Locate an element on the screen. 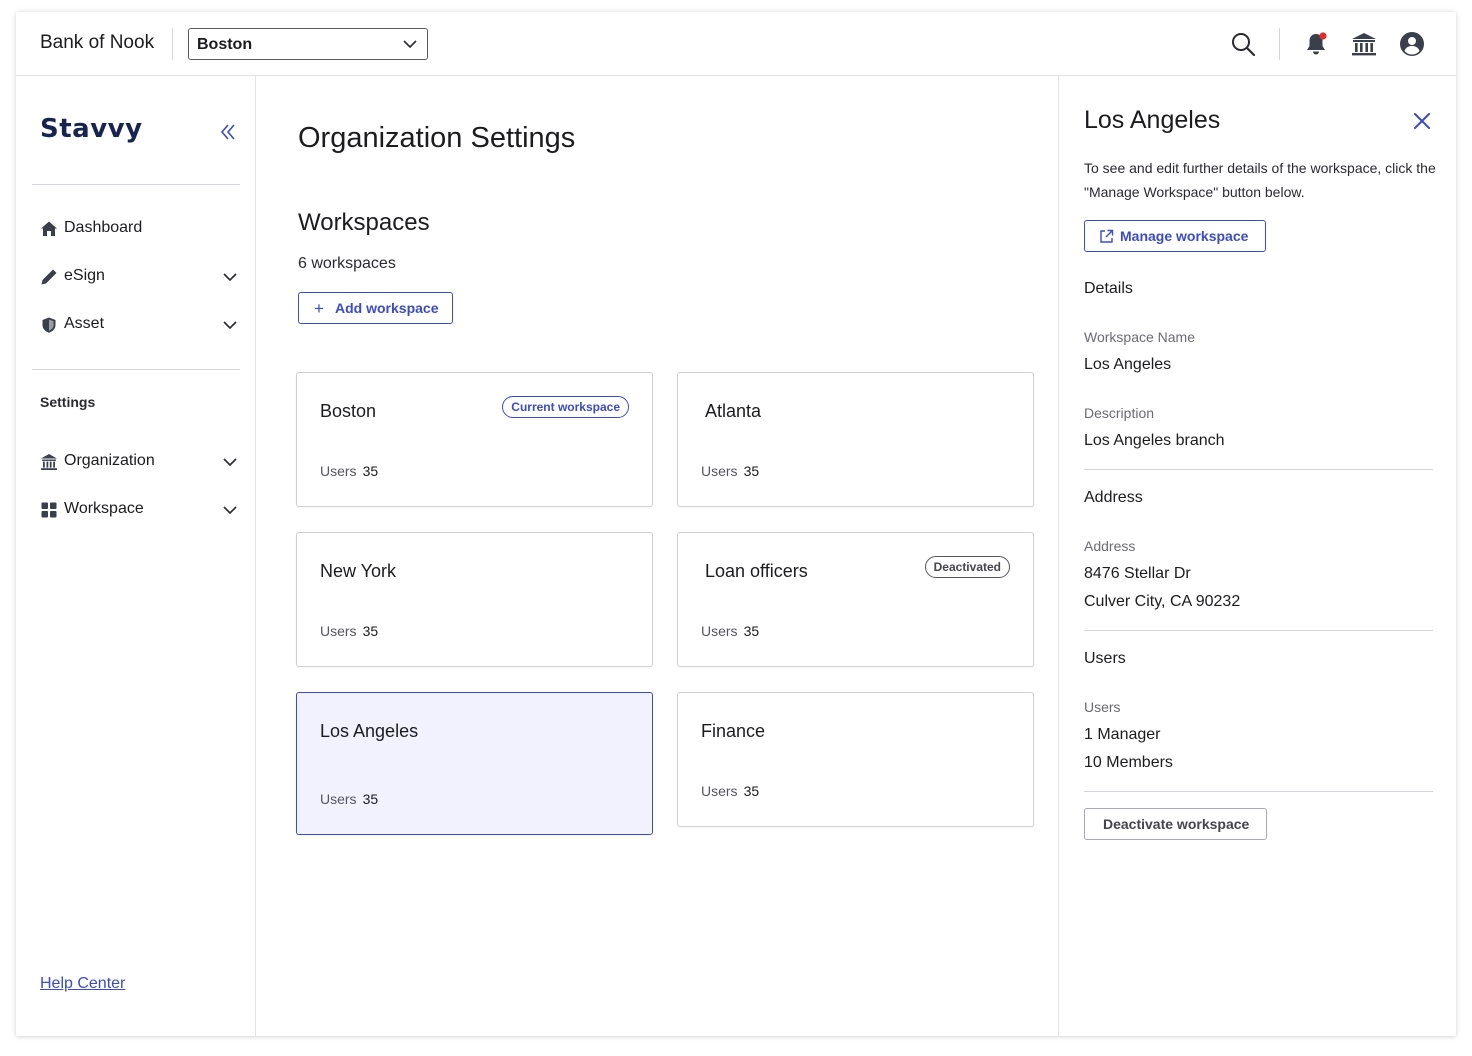 The height and width of the screenshot is (1056, 1472). description-value: Los Angeles branch is located at coordinates (1154, 440).